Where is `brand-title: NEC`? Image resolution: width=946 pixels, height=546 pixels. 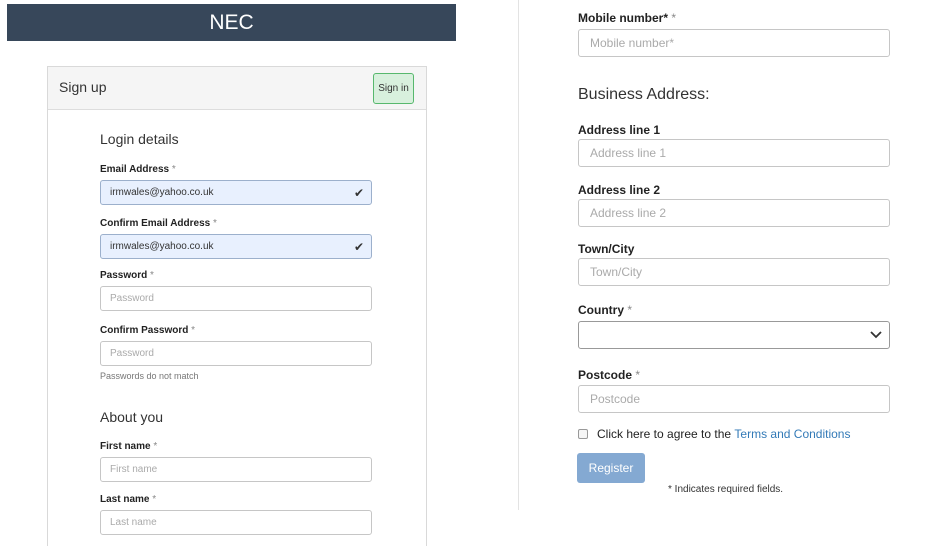
brand-title: NEC is located at coordinates (231, 22).